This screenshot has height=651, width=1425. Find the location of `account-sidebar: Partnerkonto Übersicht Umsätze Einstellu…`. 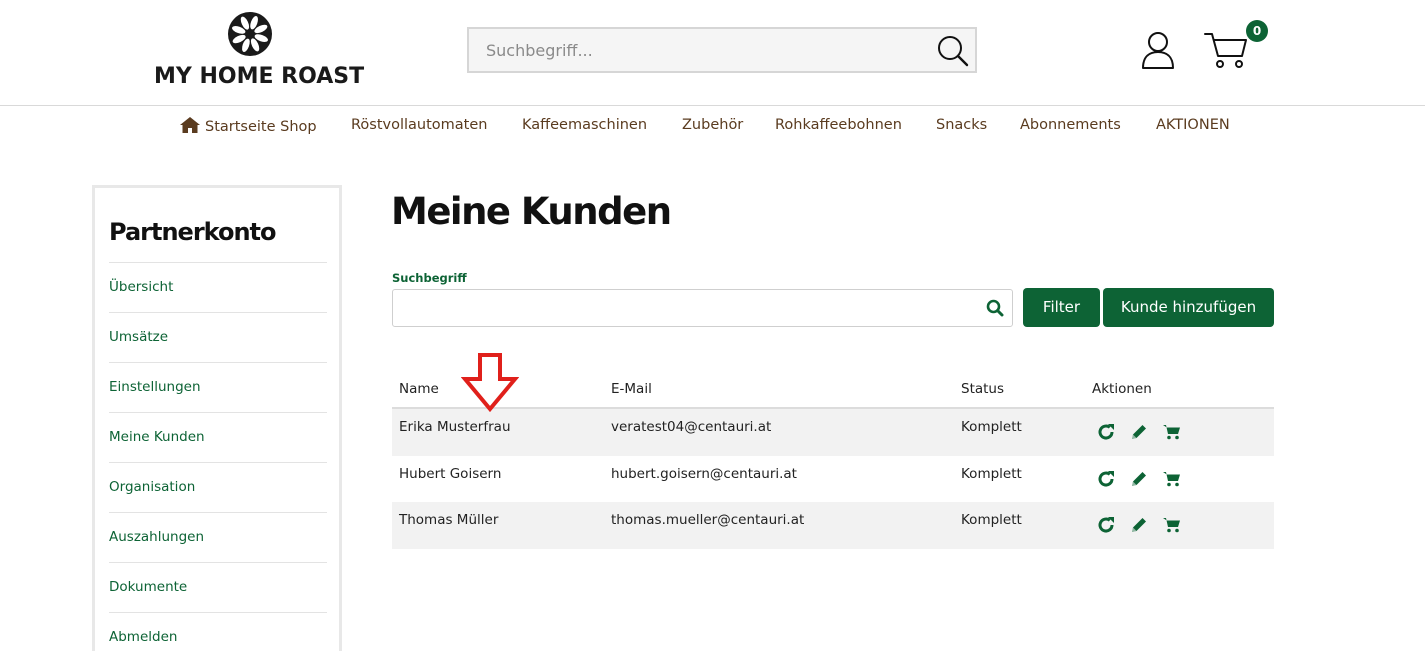

account-sidebar: Partnerkonto Übersicht Umsätze Einstellu… is located at coordinates (217, 418).